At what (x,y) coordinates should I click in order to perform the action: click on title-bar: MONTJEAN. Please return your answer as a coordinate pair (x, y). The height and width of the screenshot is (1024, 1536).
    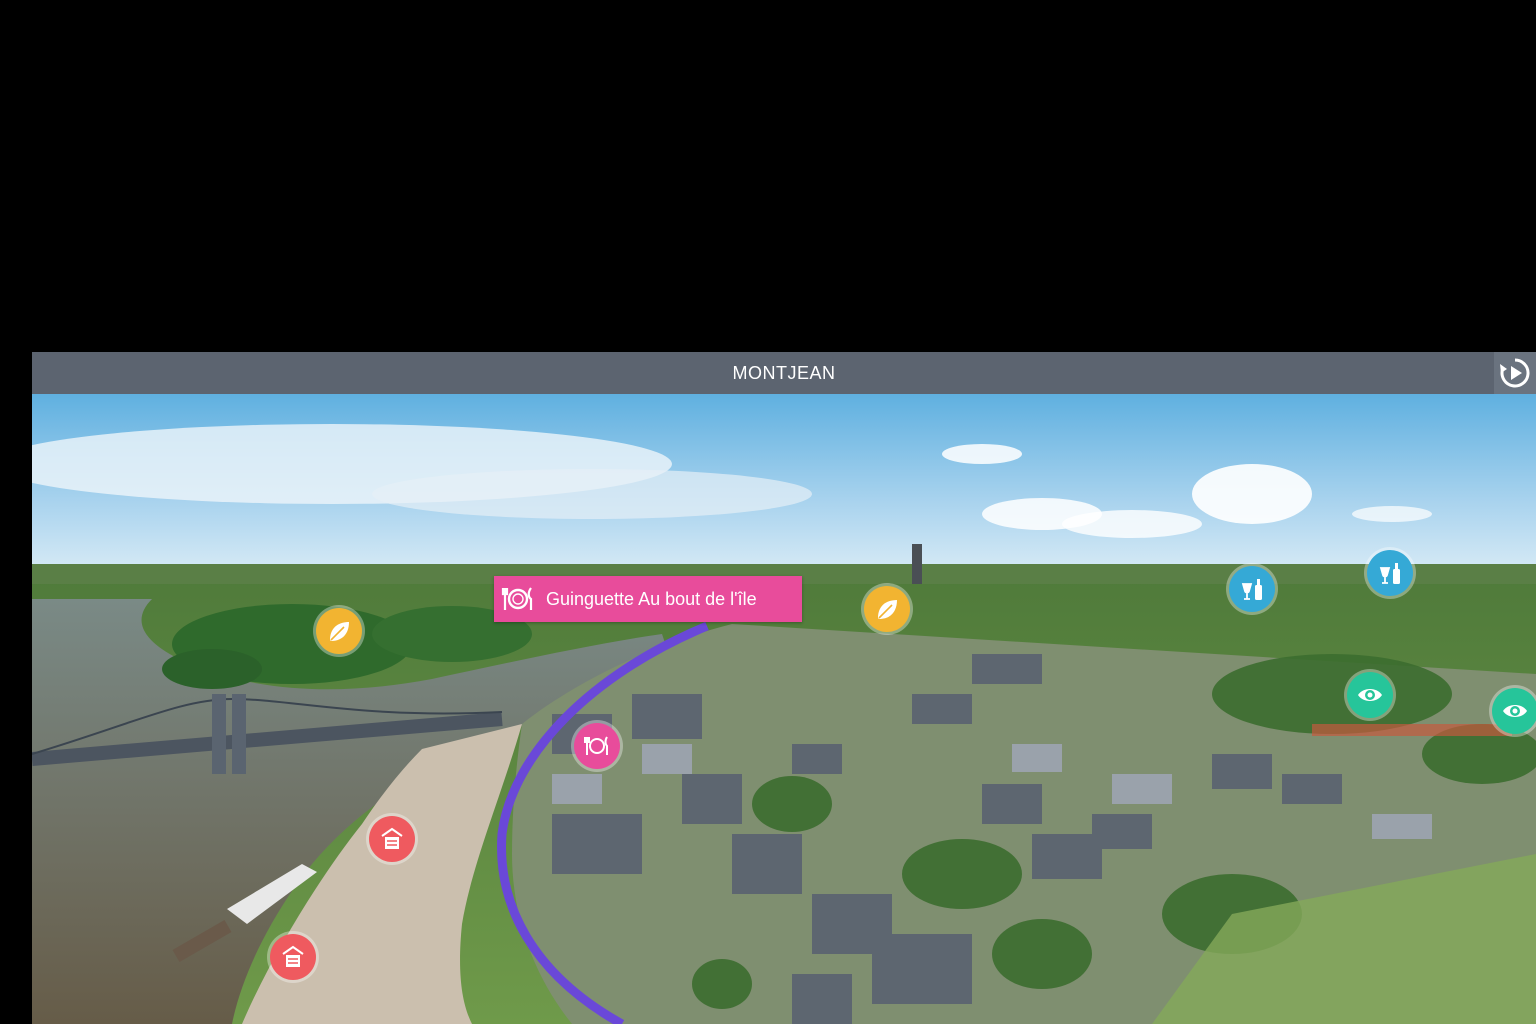
    Looking at the image, I should click on (784, 373).